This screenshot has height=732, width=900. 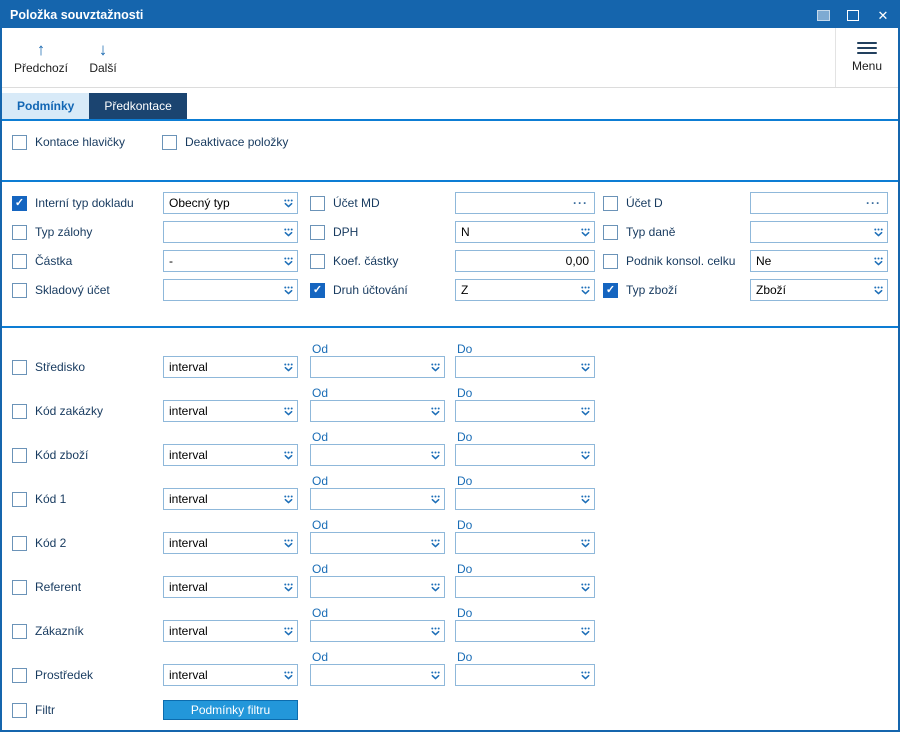 I want to click on menu-button: Menu, so click(x=866, y=57).